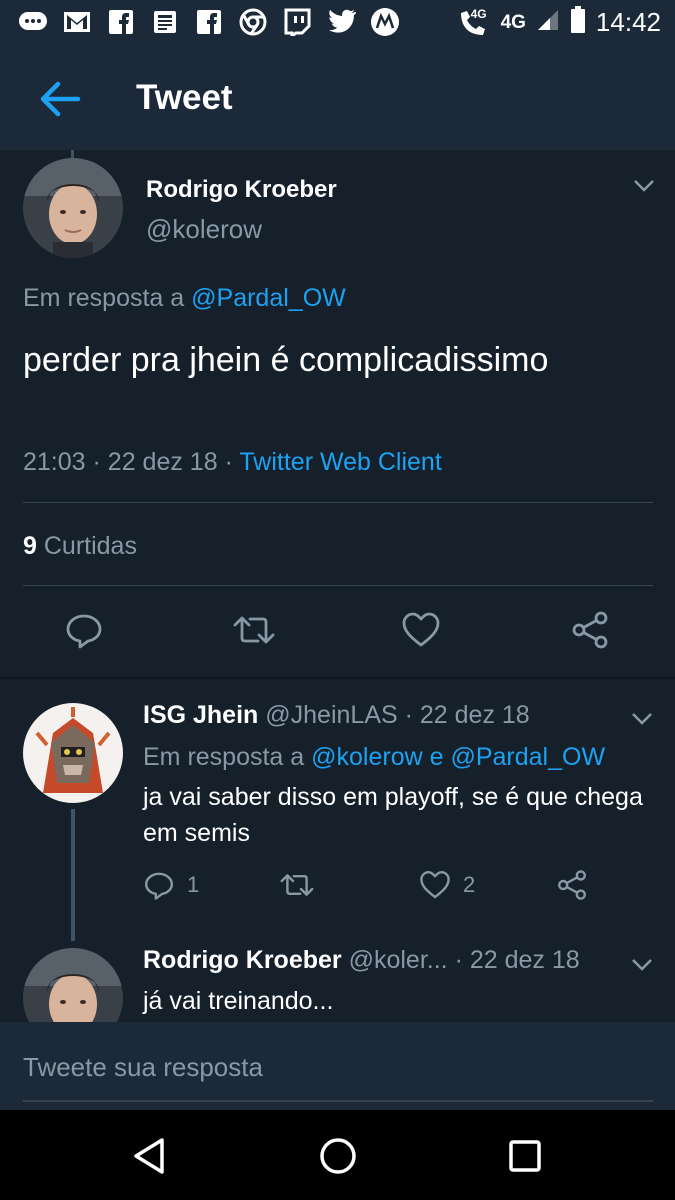 The width and height of the screenshot is (675, 1200). Describe the element at coordinates (54, 462) in the screenshot. I see `tweet-time: 21:03` at that location.